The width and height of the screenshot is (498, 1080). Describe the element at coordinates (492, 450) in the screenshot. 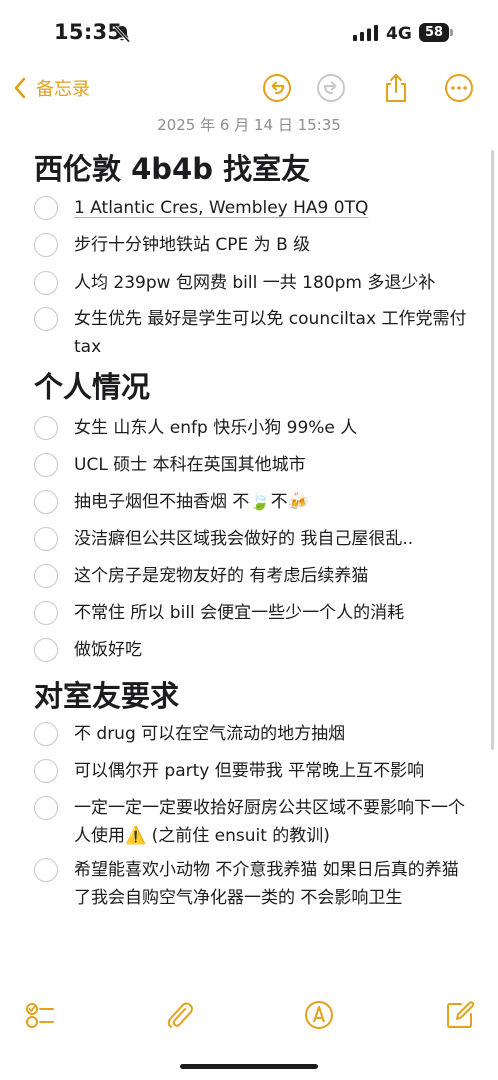

I see `scrollbar` at that location.